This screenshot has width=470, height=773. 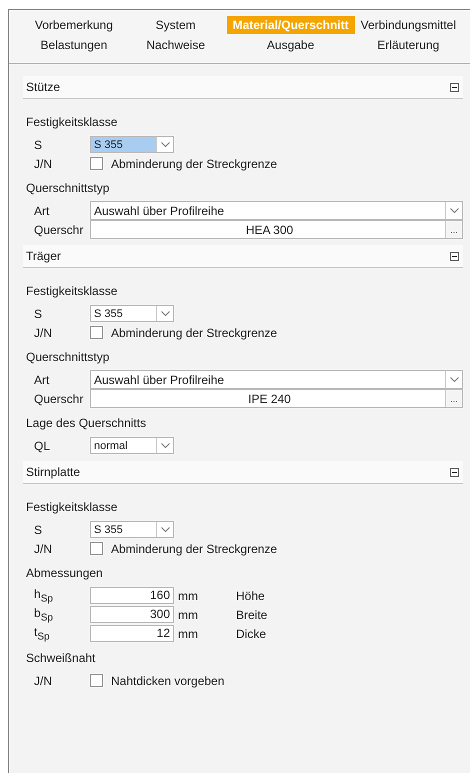 I want to click on section-header: Träger, so click(x=243, y=256).